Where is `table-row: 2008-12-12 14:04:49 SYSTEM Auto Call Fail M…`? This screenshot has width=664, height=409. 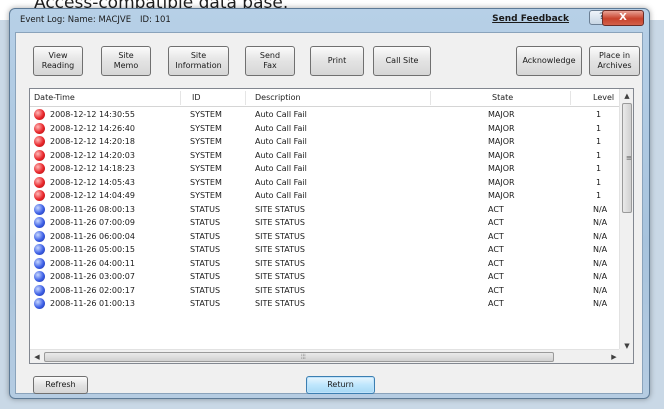
table-row: 2008-12-12 14:04:49 SYSTEM Auto Call Fail M… is located at coordinates (325, 196).